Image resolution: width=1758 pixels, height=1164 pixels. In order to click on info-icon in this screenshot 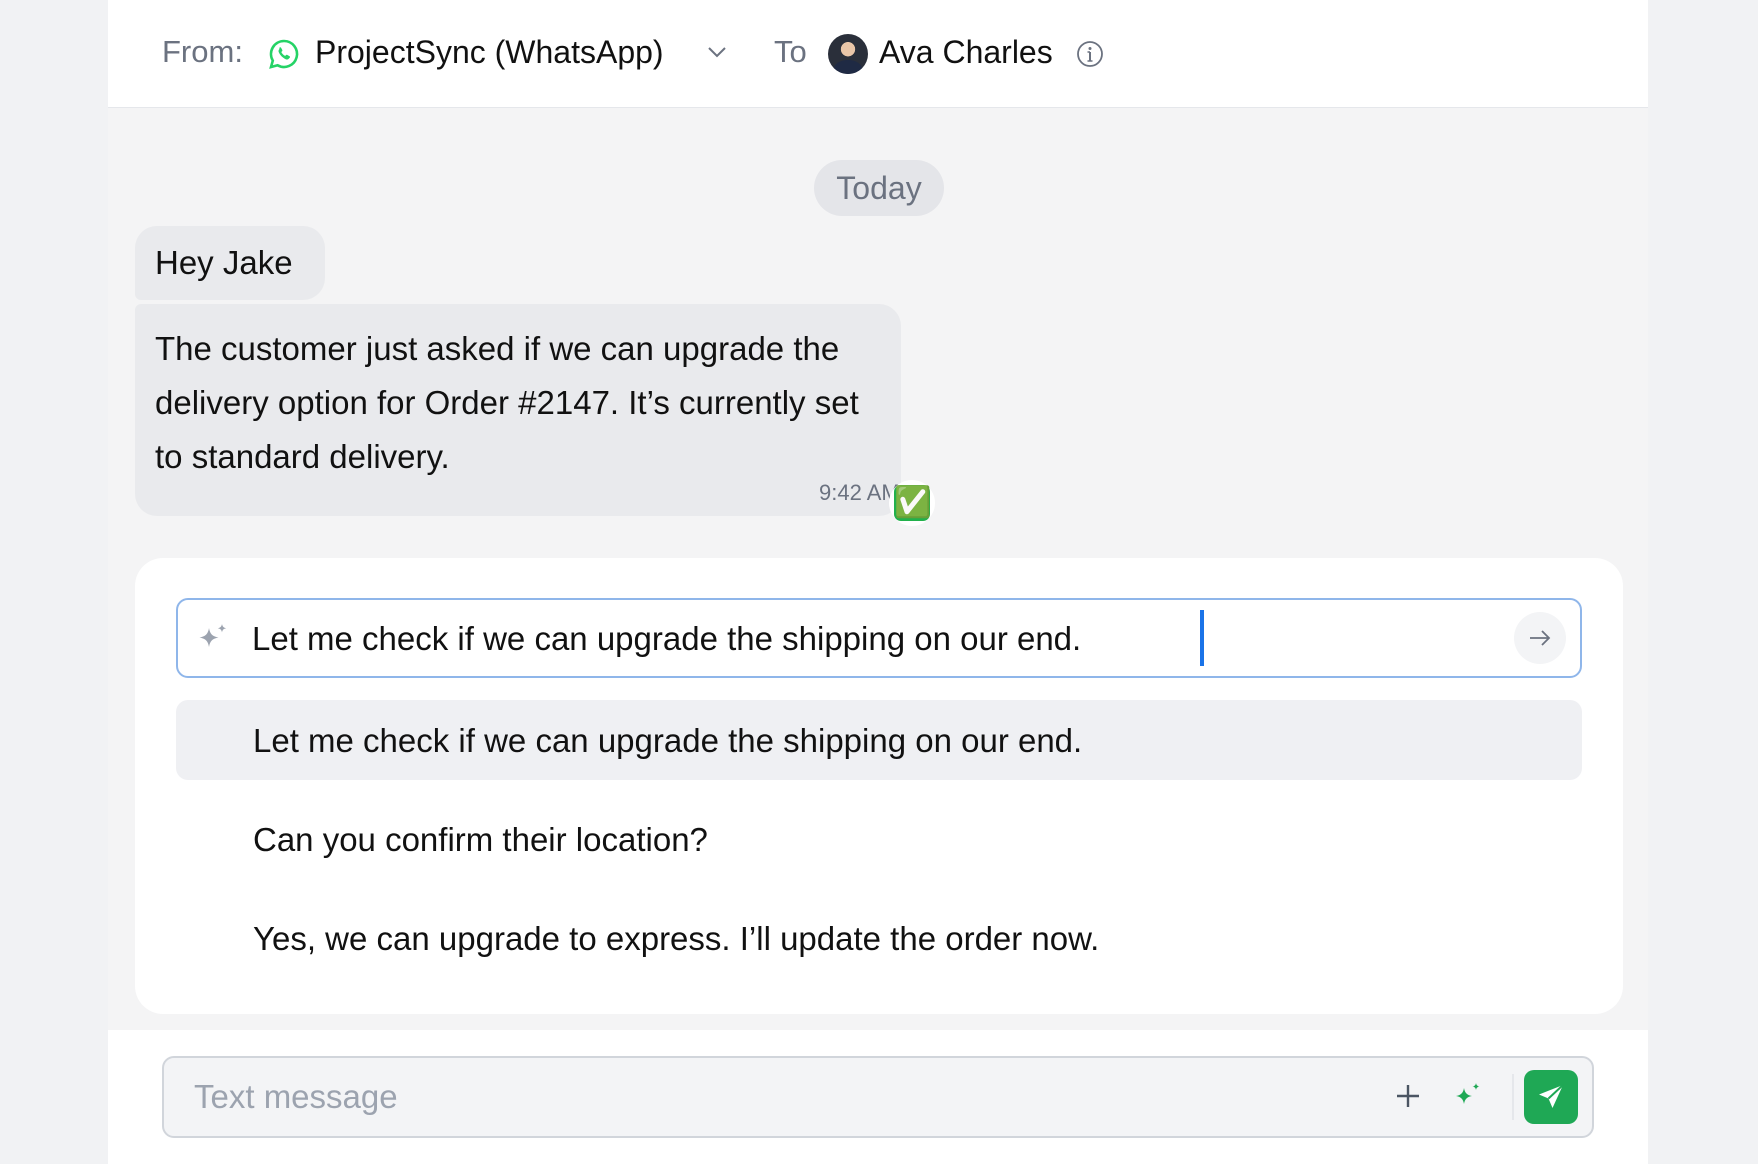, I will do `click(1090, 54)`.